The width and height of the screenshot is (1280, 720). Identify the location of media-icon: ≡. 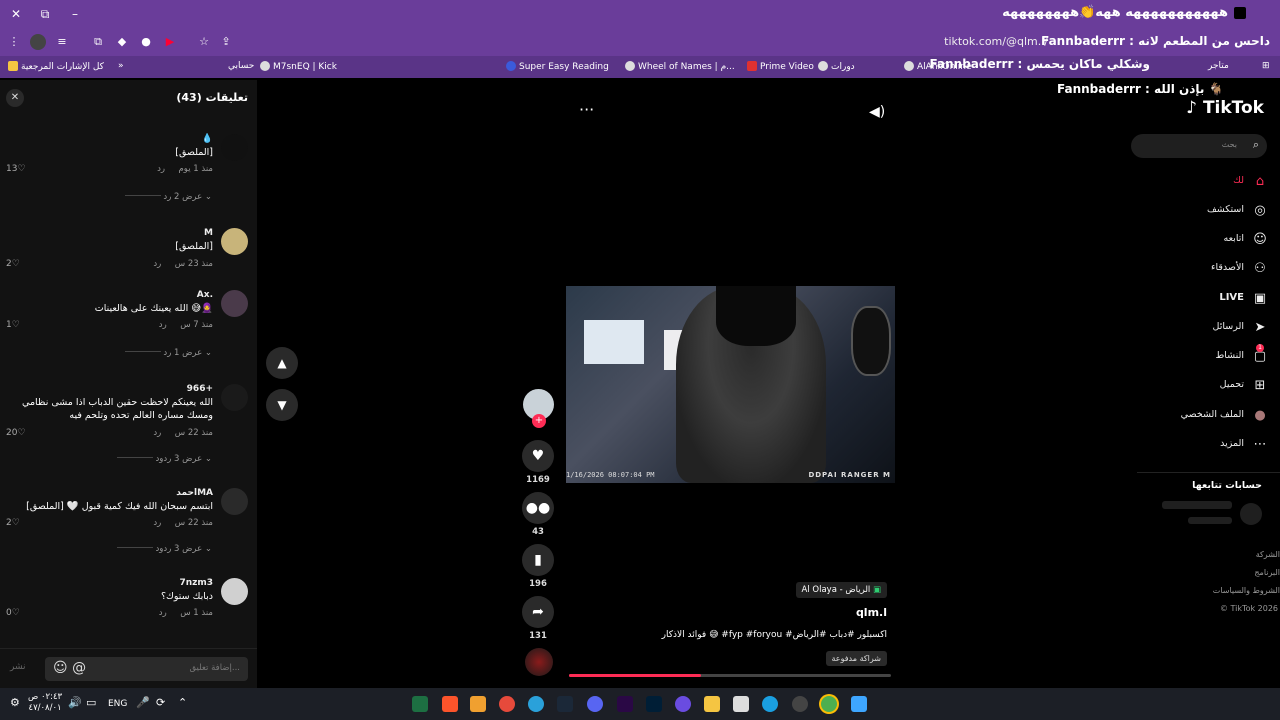
(62, 42).